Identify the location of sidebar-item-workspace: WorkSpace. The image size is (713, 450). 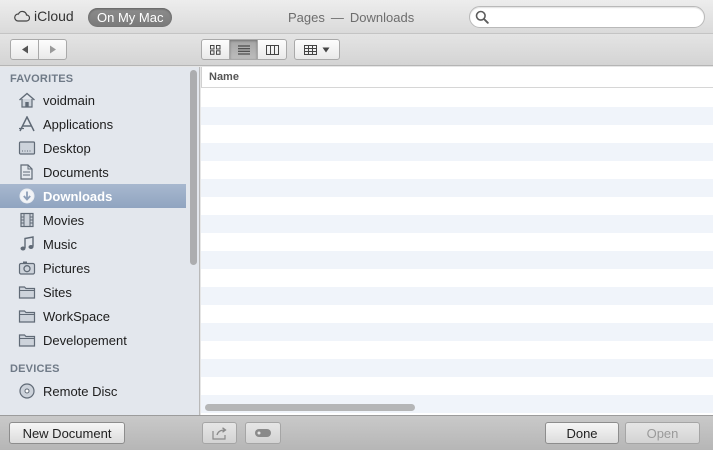
(93, 316).